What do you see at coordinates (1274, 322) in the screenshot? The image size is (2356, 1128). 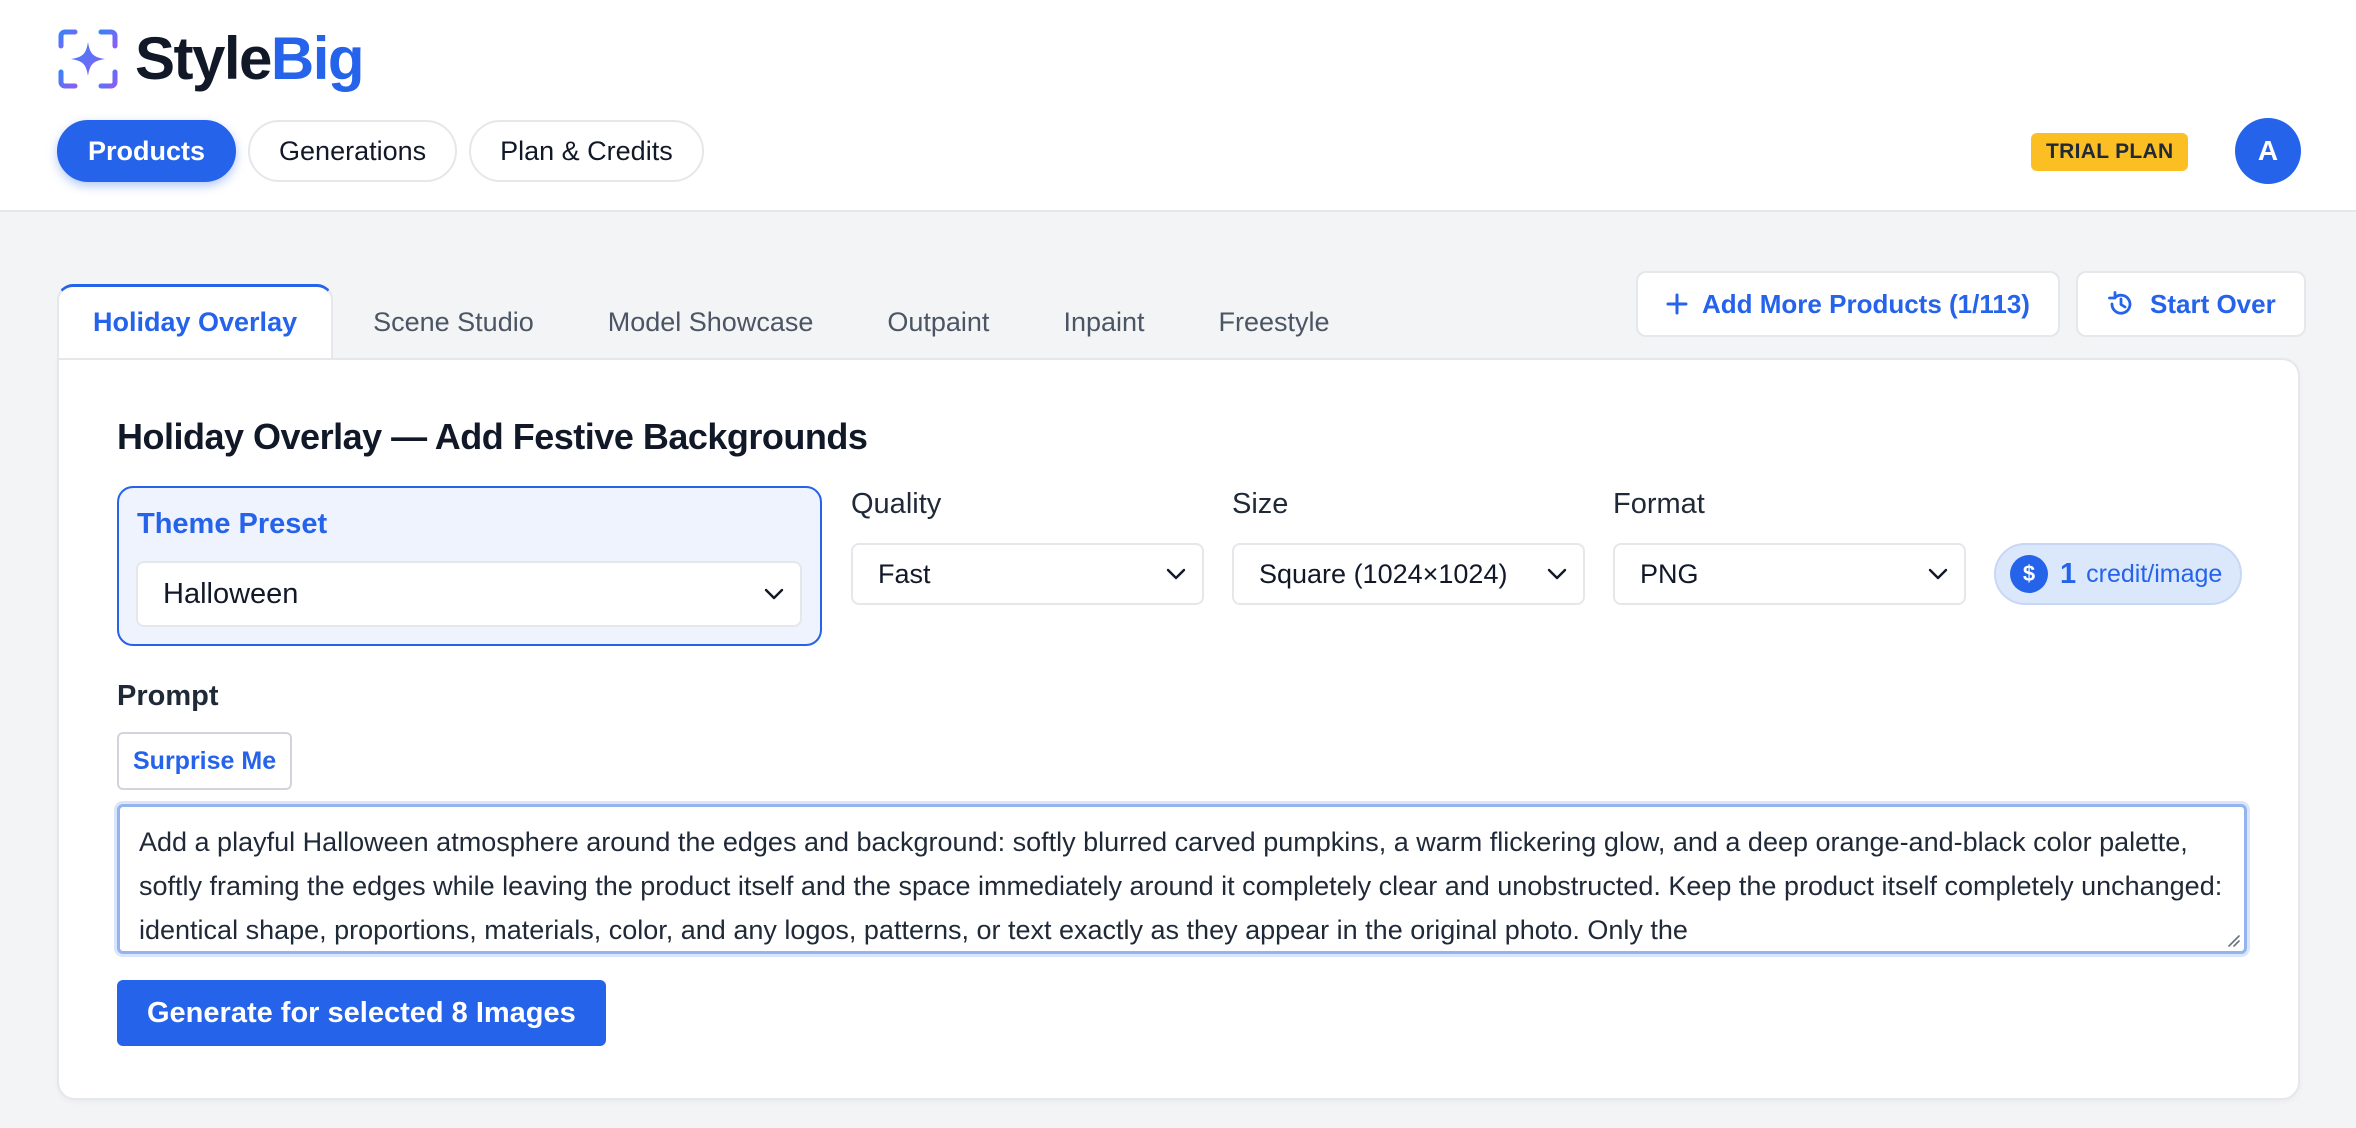 I see `tab-freestyle: Freestyle` at bounding box center [1274, 322].